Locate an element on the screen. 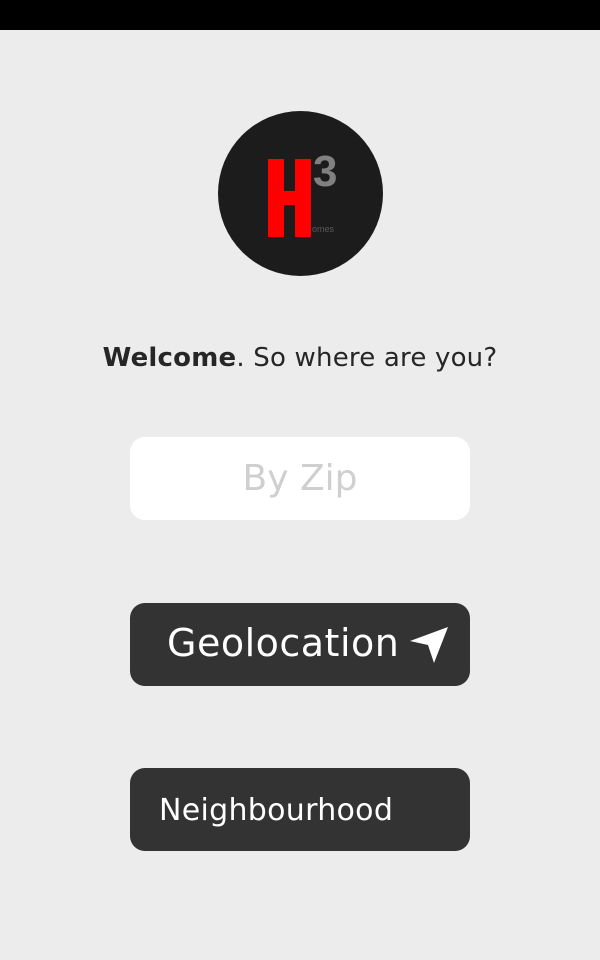 The image size is (600, 960). neighbourhood-label: Neighbourhood is located at coordinates (276, 810).